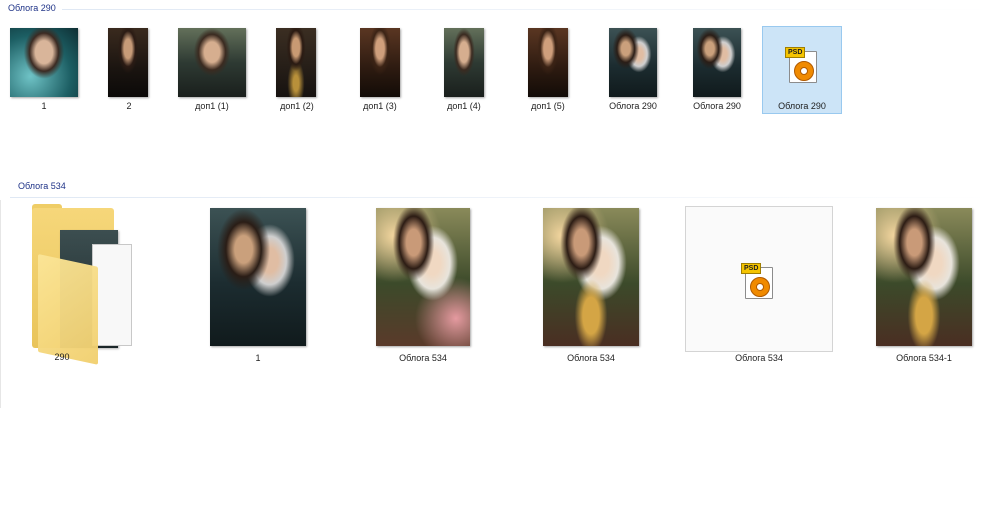 The image size is (1000, 523). Describe the element at coordinates (0, 304) in the screenshot. I see `pane-border` at that location.